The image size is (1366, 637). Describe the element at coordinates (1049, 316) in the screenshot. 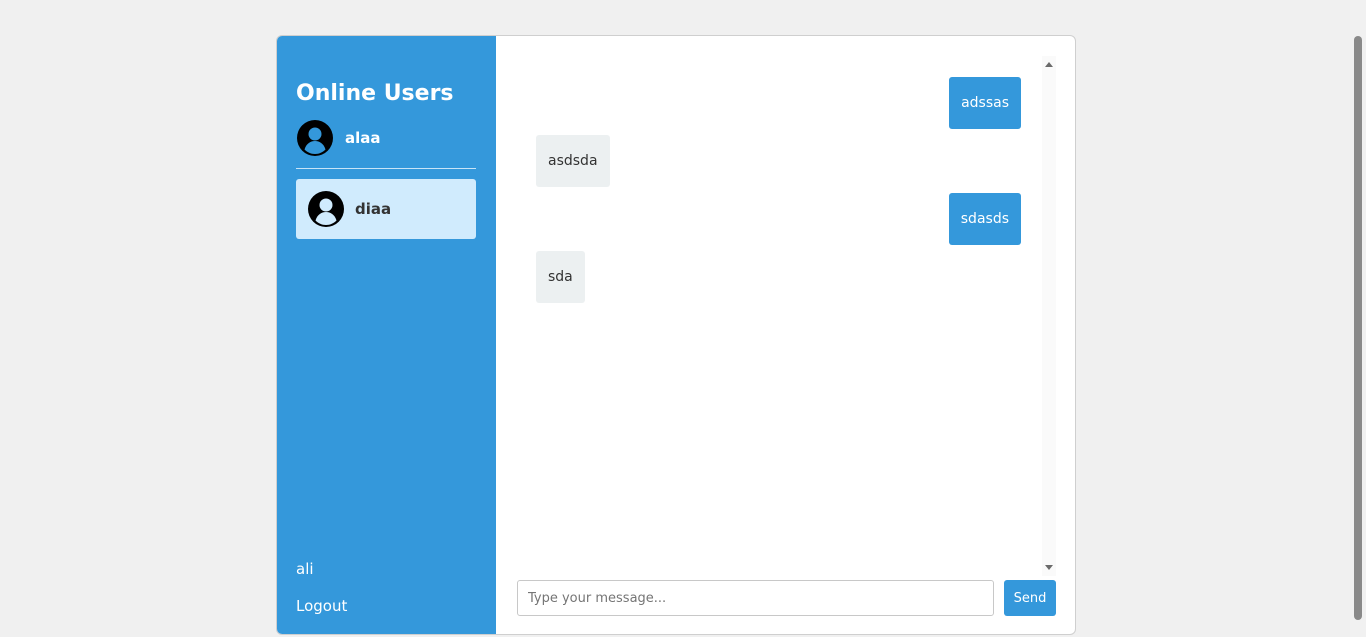

I see `message-list-scrollbar` at that location.